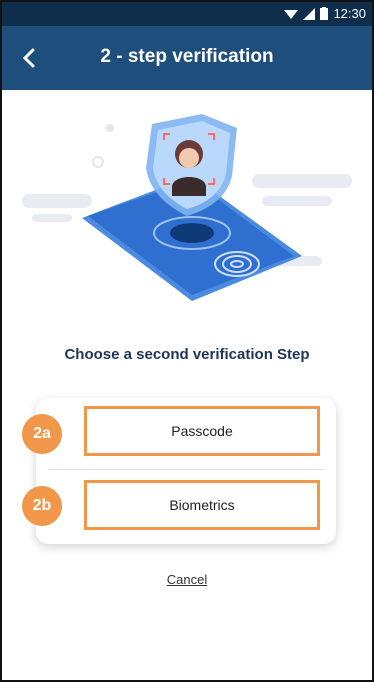 This screenshot has height=682, width=374. Describe the element at coordinates (42, 434) in the screenshot. I see `step-badge-2a: 2a` at that location.